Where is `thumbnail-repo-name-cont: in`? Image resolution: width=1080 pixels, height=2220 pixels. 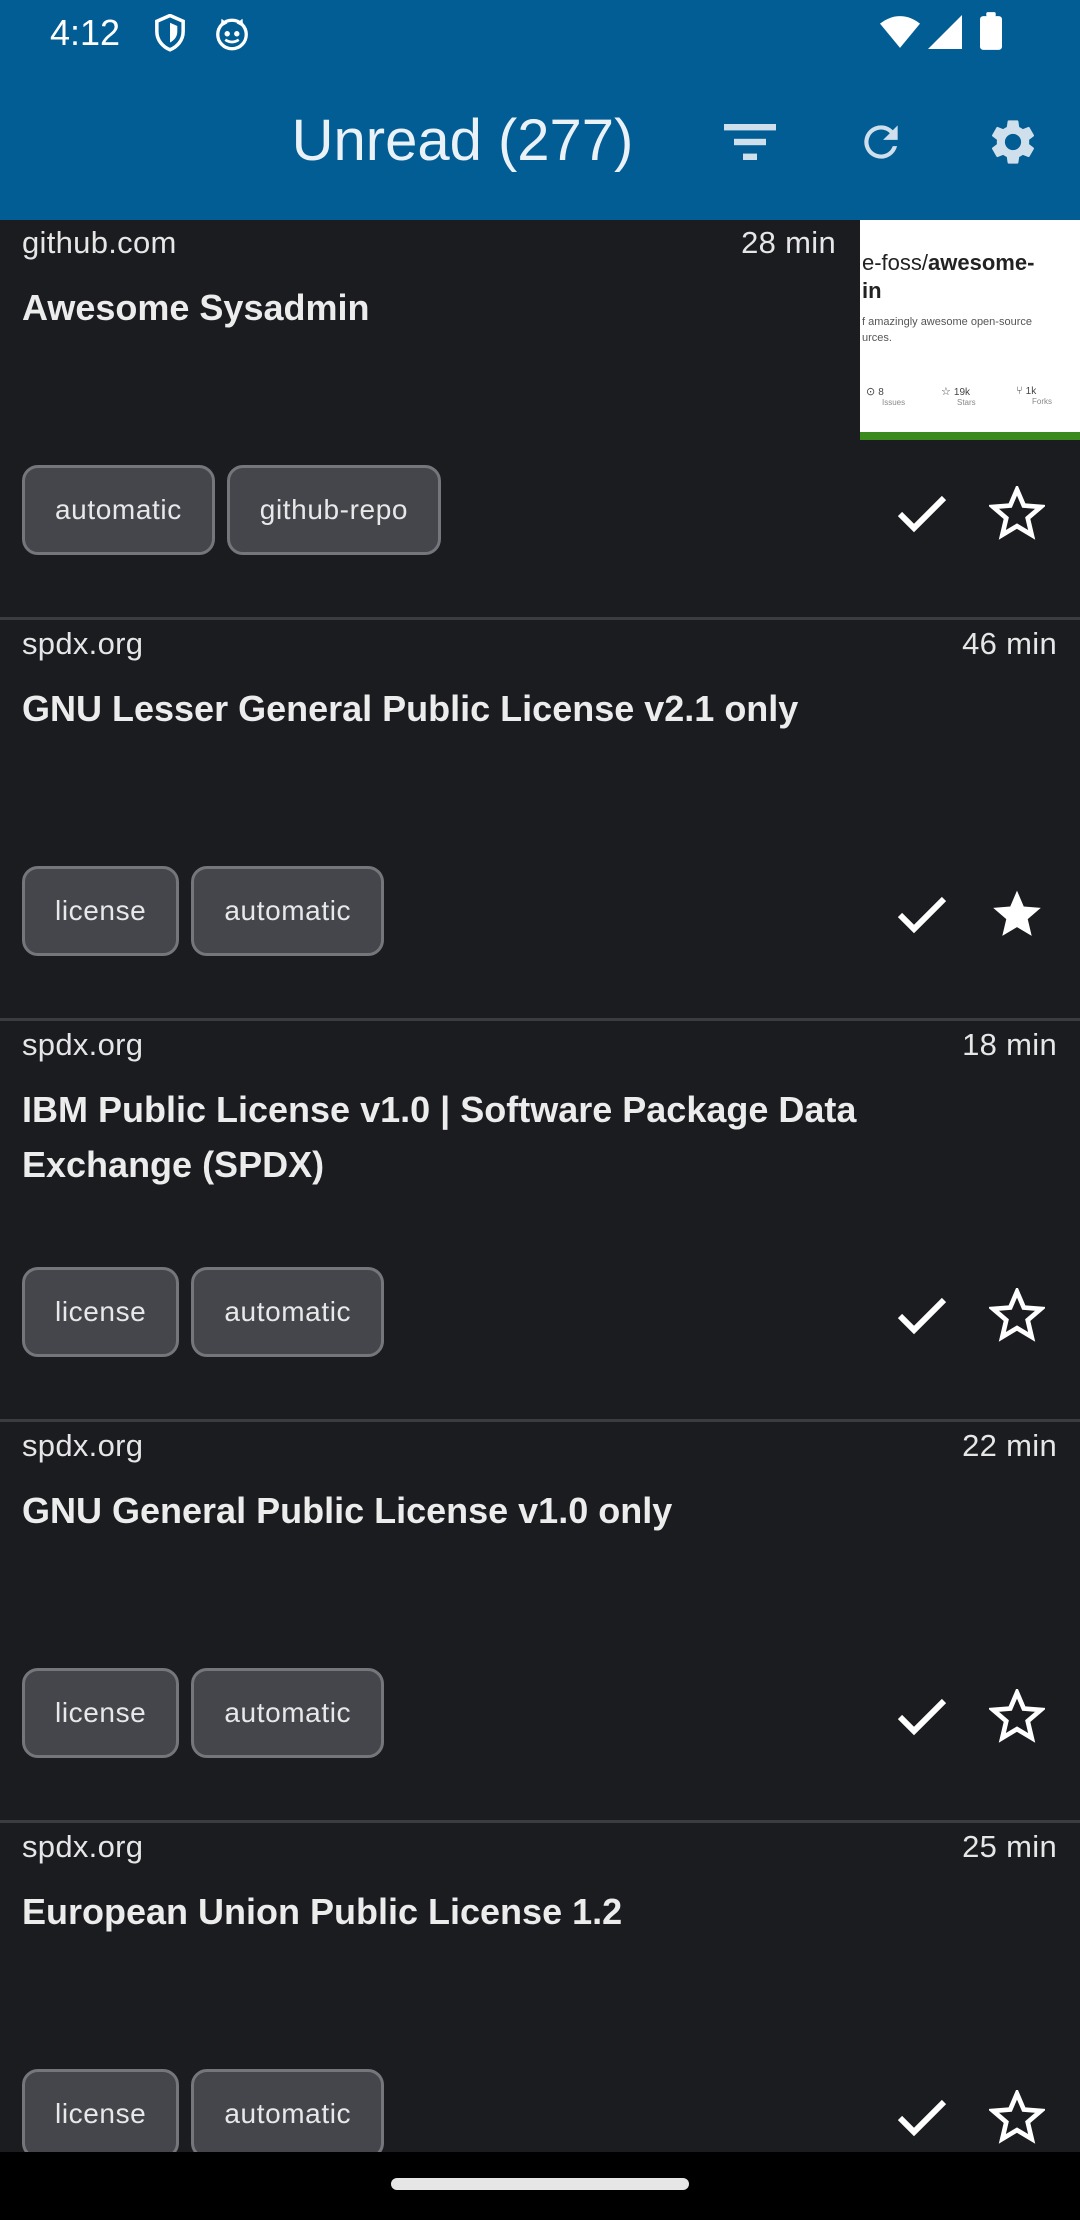 thumbnail-repo-name-cont: in is located at coordinates (872, 290).